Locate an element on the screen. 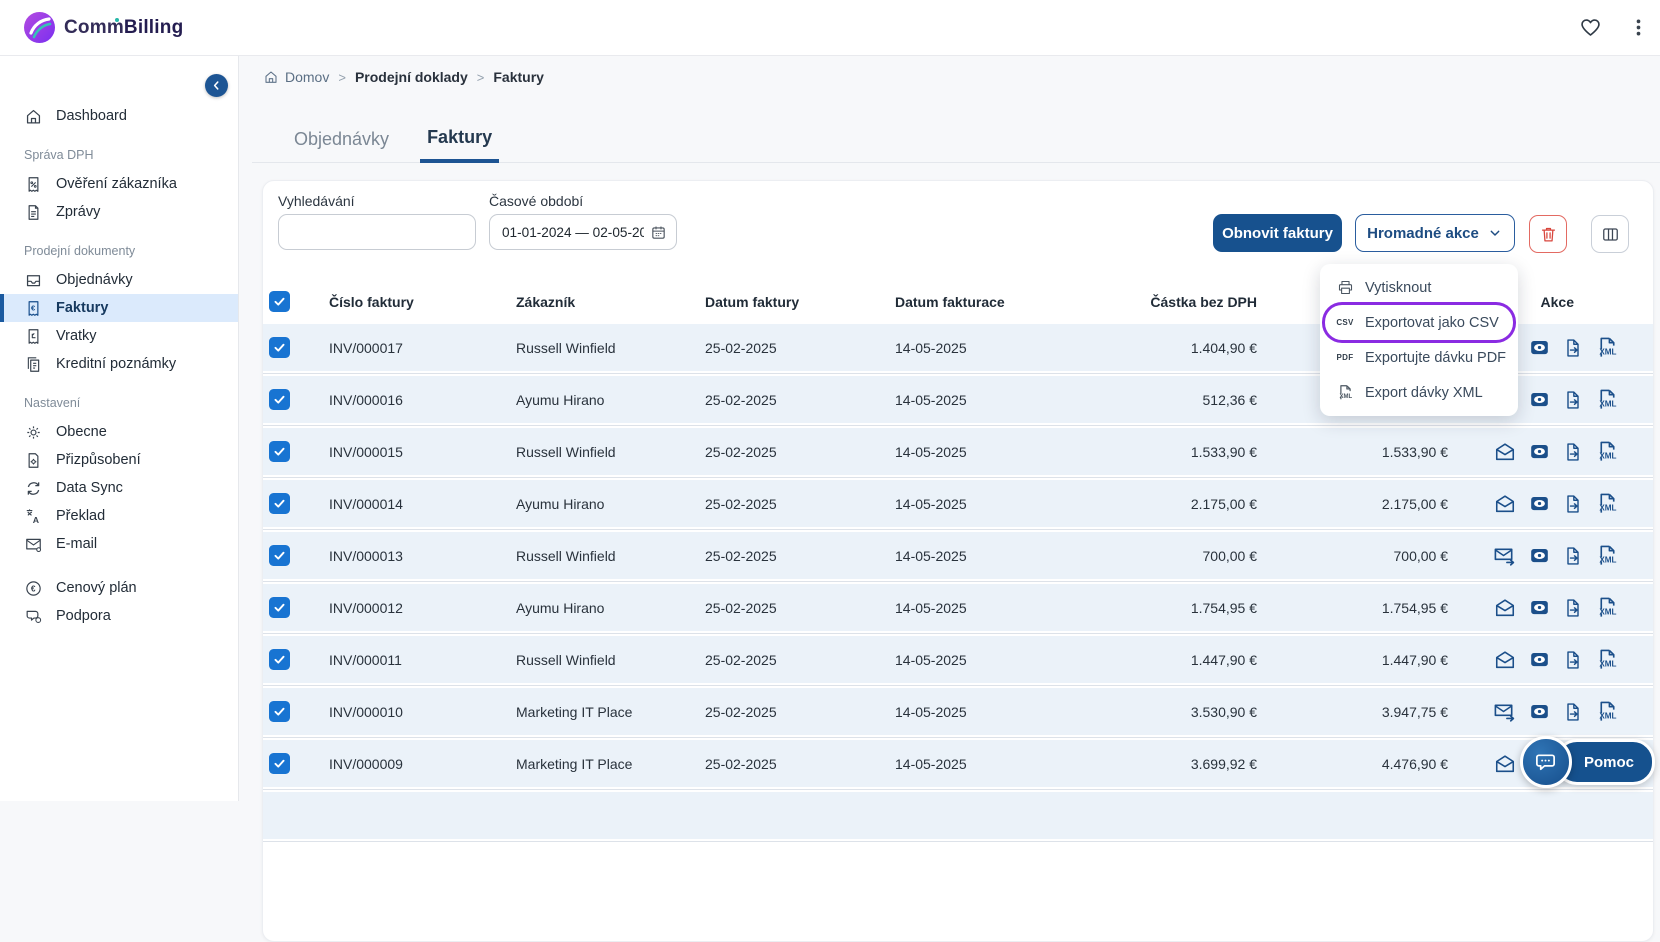 This screenshot has height=942, width=1660. tab-objednavky: Objednávky is located at coordinates (341, 139).